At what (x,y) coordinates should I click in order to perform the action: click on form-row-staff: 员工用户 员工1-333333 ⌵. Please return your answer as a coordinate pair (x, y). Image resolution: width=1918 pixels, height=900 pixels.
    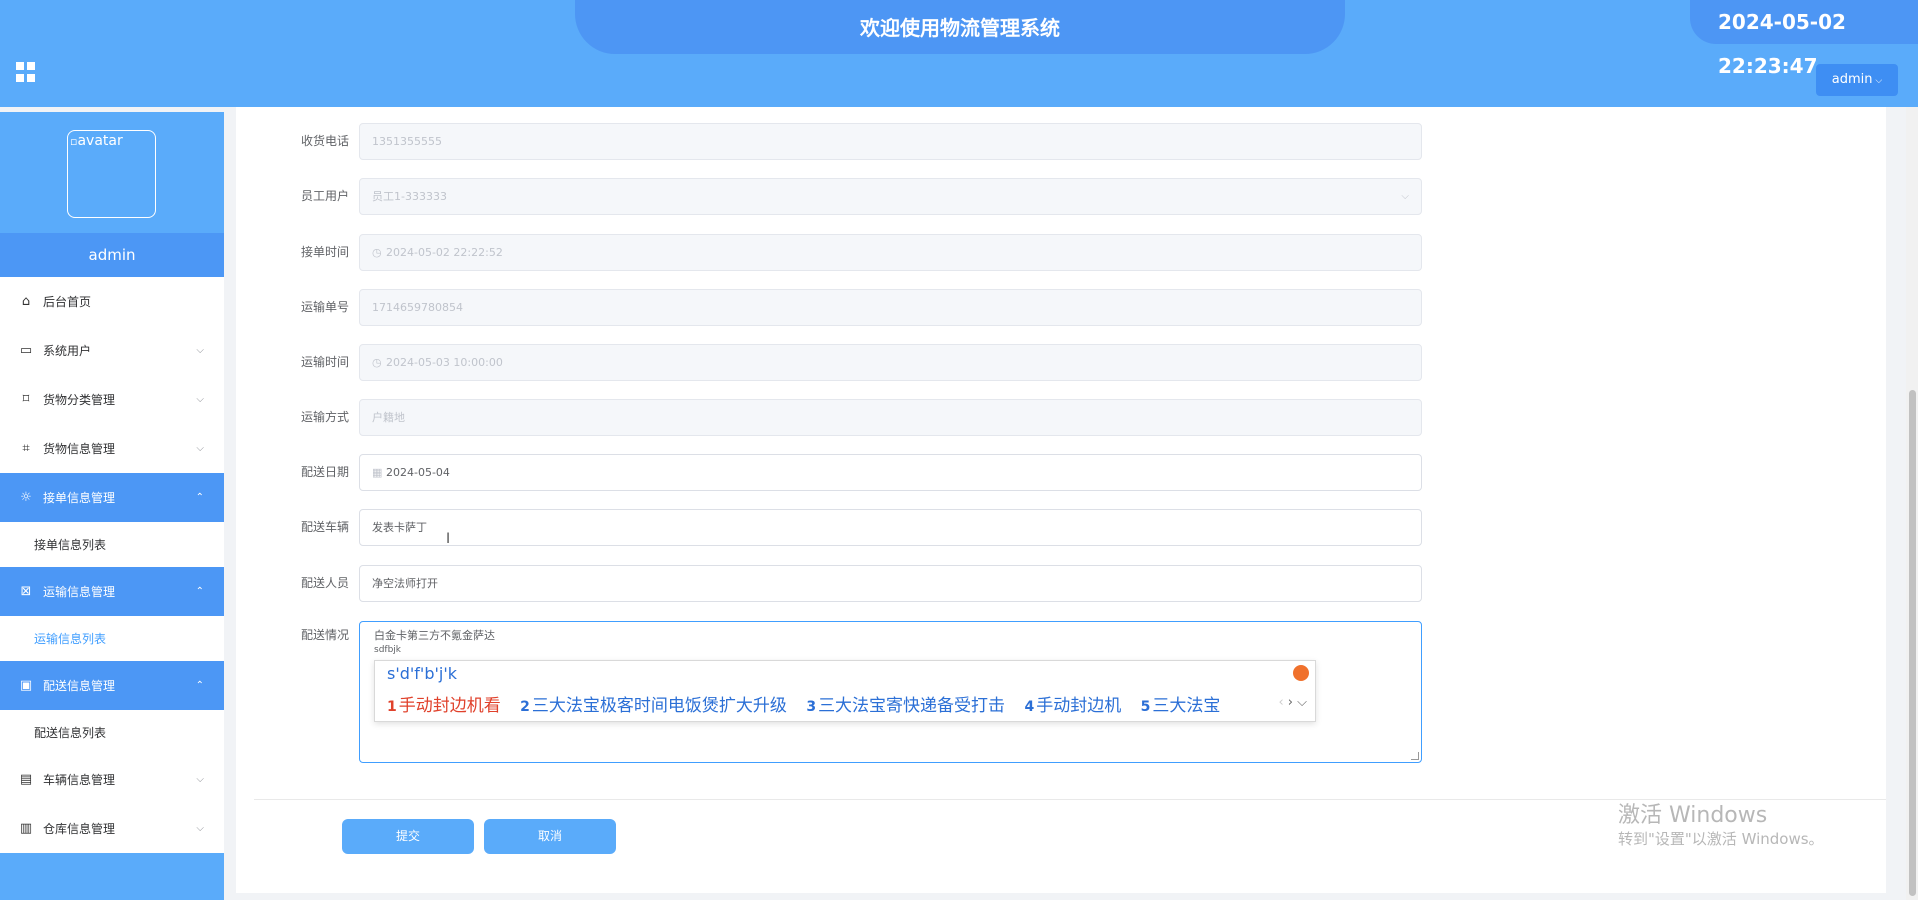
    Looking at the image, I should click on (829, 196).